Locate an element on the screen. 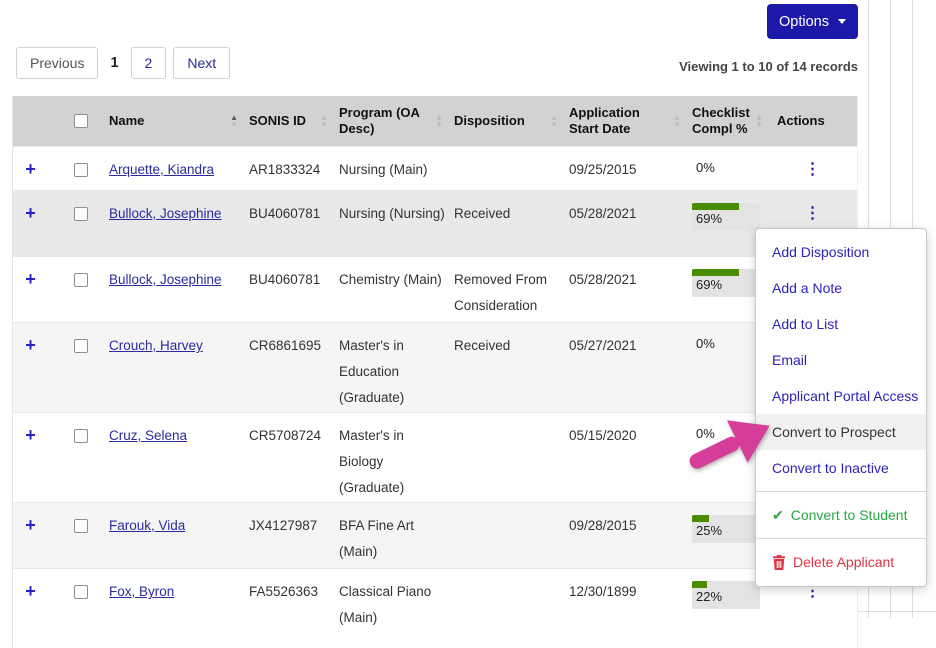 This screenshot has width=936, height=648. applicant-name-link: Cruz, Selena is located at coordinates (148, 435).